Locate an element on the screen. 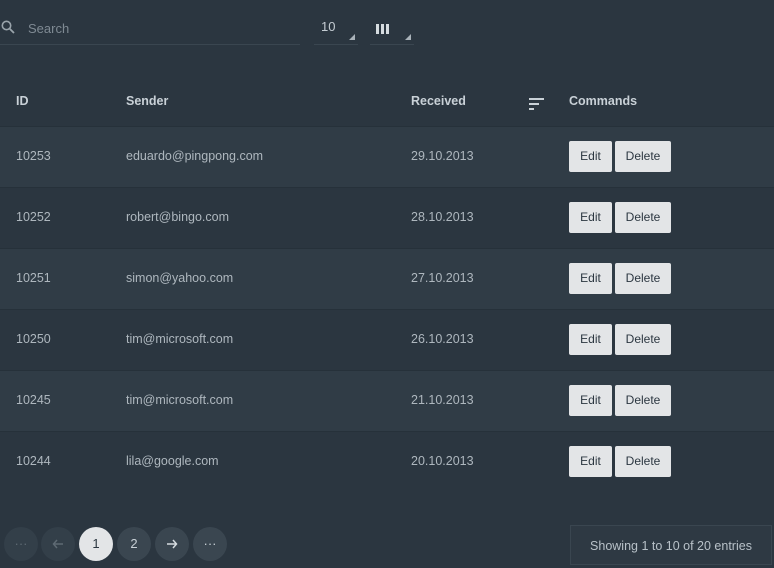  cell-id: 10252 is located at coordinates (33, 217).